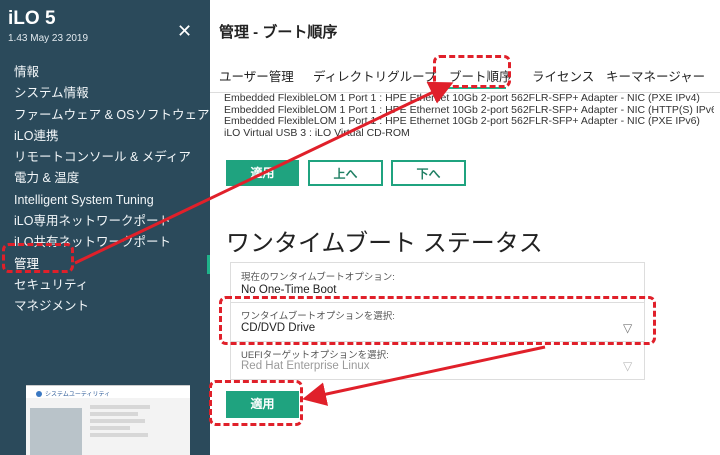 The width and height of the screenshot is (720, 455). What do you see at coordinates (424, 375) in the screenshot?
I see `arrow-to-apply-button` at bounding box center [424, 375].